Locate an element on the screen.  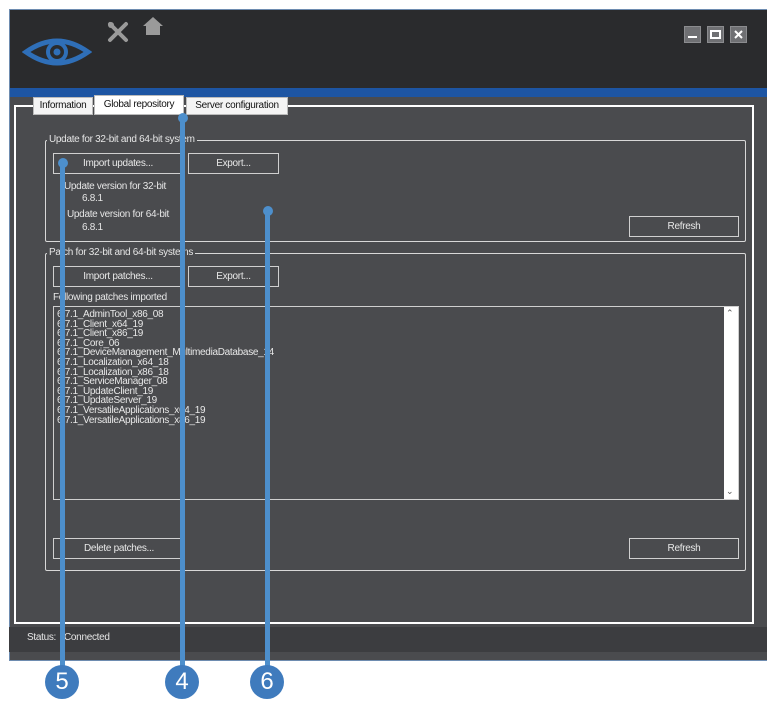
eye-logo-icon is located at coordinates (57, 52).